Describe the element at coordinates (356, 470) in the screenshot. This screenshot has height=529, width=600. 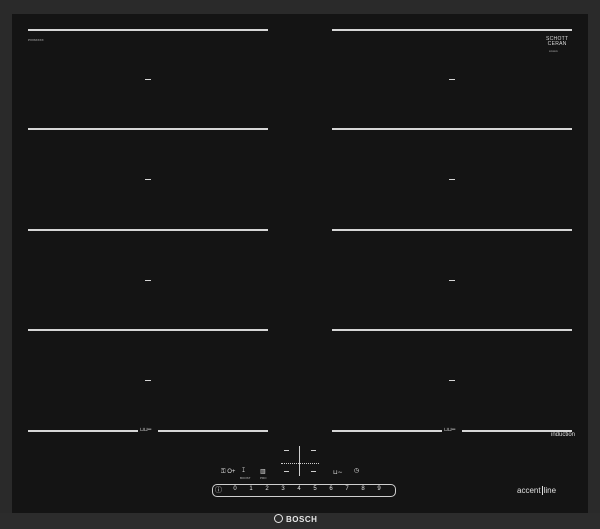
I see `timer-icon: ◷` at that location.